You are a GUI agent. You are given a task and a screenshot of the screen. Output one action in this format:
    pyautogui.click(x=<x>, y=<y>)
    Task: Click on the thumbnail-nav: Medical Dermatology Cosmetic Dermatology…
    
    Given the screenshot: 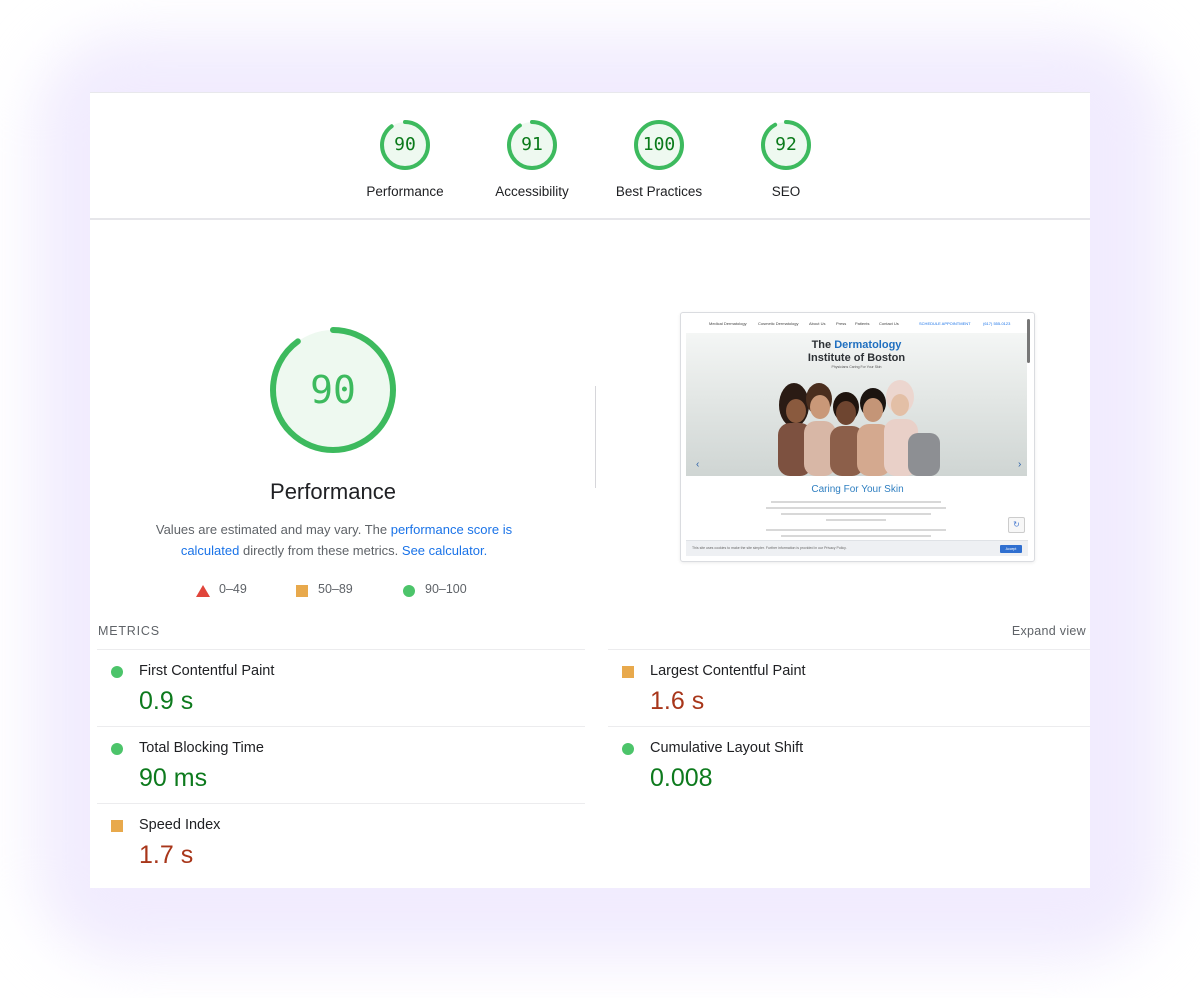 What is the action you would take?
    pyautogui.click(x=857, y=323)
    